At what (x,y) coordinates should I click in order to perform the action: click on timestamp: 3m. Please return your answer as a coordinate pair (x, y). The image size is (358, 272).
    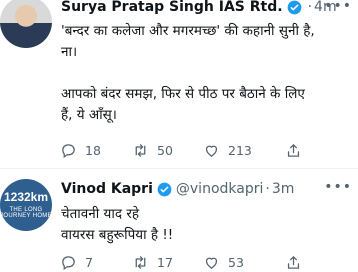
    Looking at the image, I should click on (283, 189).